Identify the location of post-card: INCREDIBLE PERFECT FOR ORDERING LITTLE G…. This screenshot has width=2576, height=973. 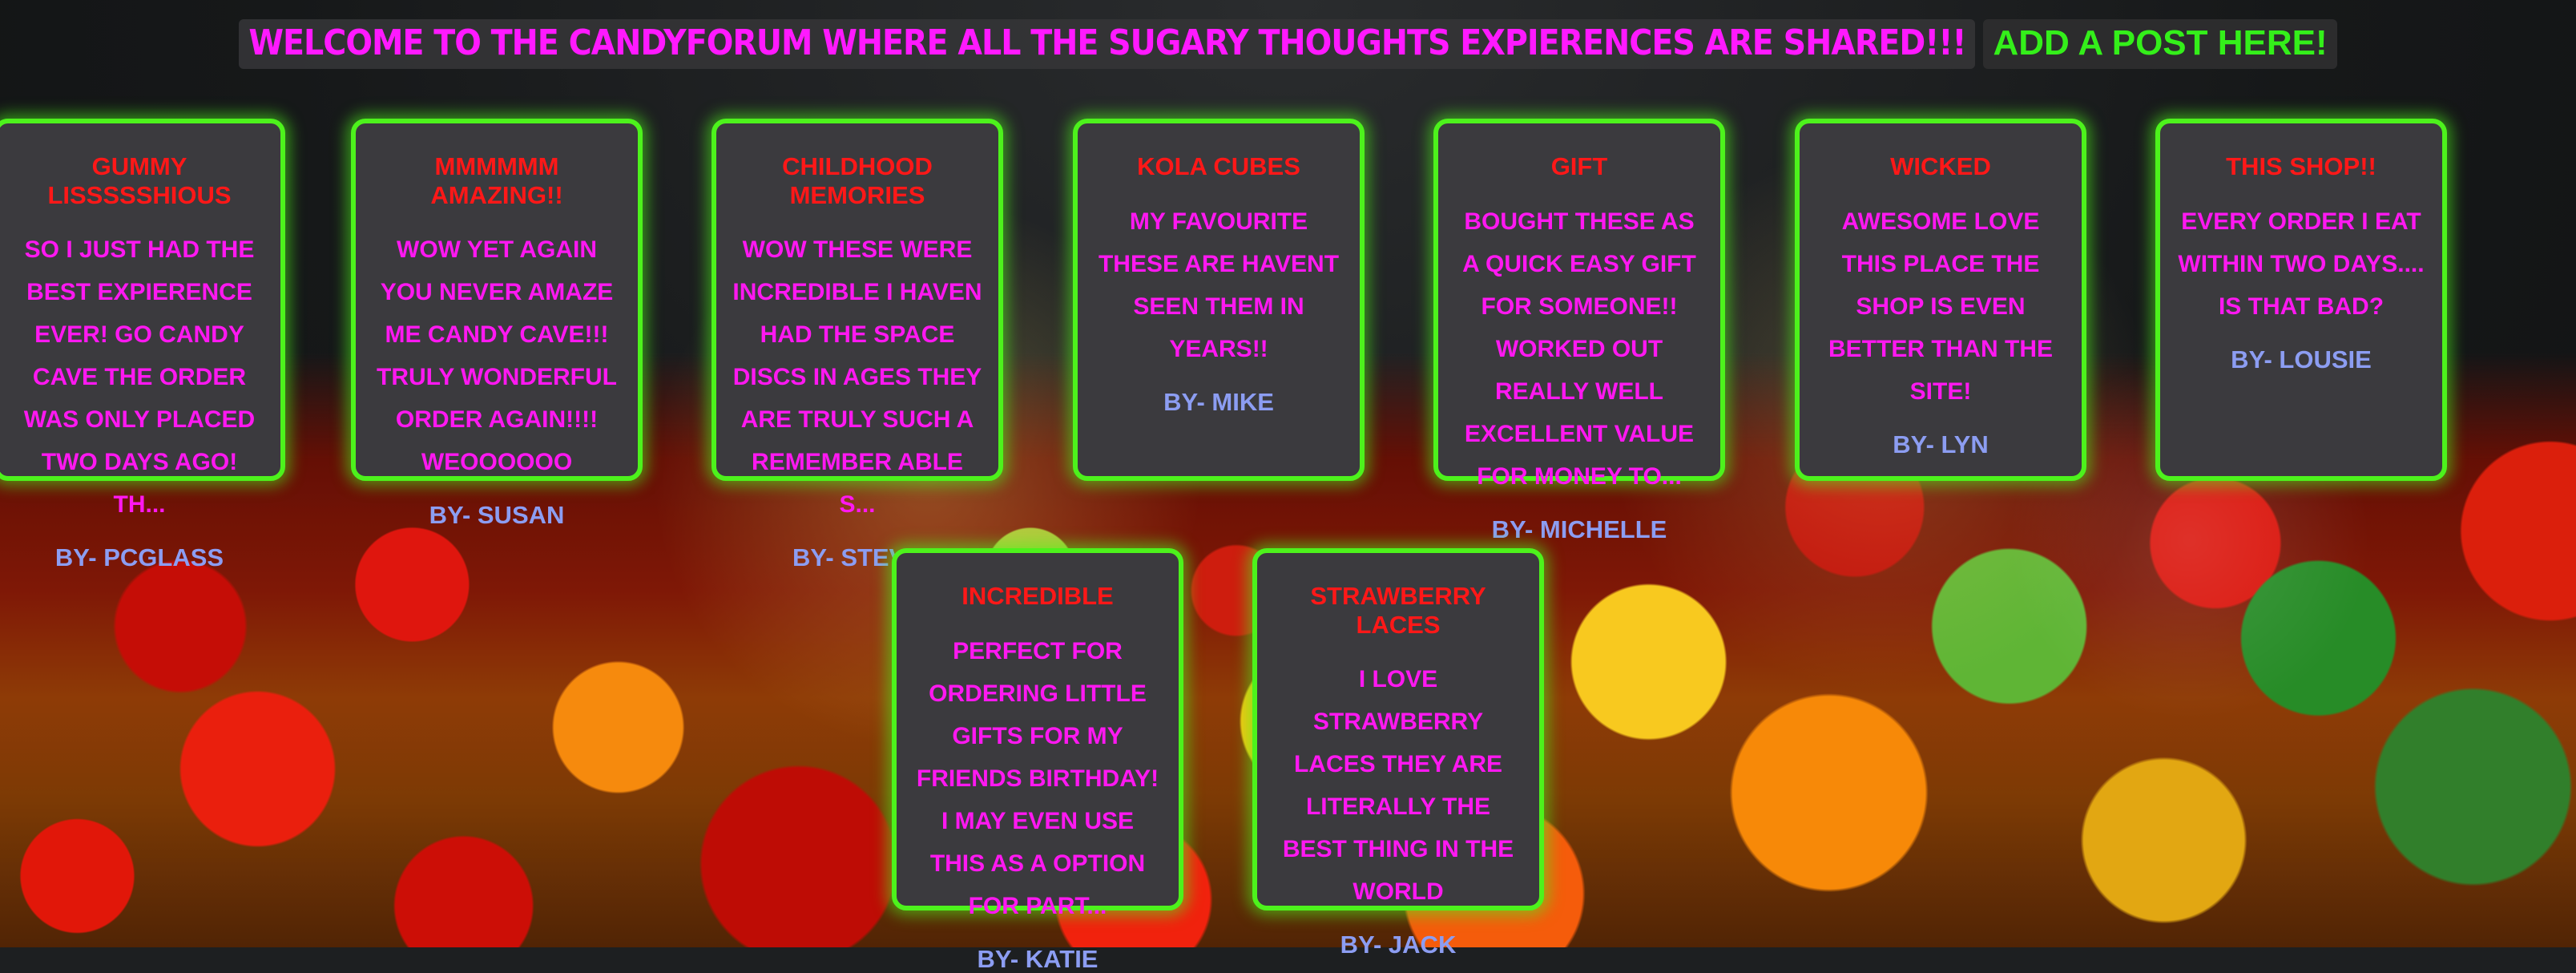
(1037, 759).